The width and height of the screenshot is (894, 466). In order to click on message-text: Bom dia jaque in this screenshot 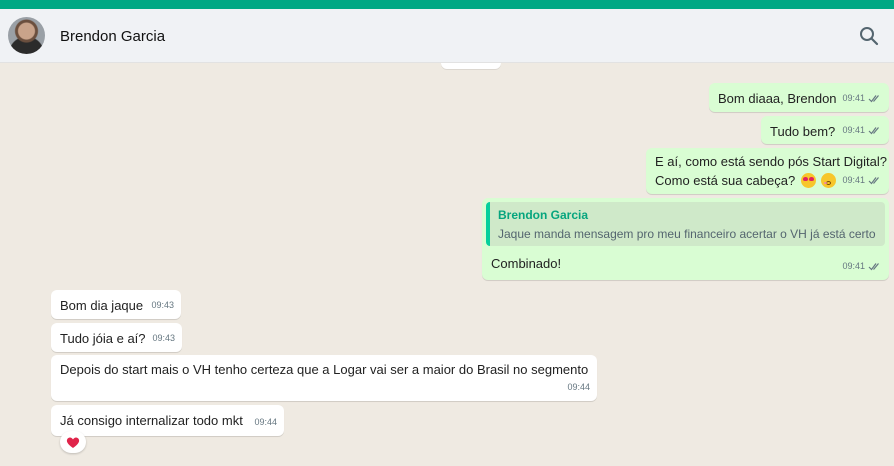, I will do `click(102, 305)`.